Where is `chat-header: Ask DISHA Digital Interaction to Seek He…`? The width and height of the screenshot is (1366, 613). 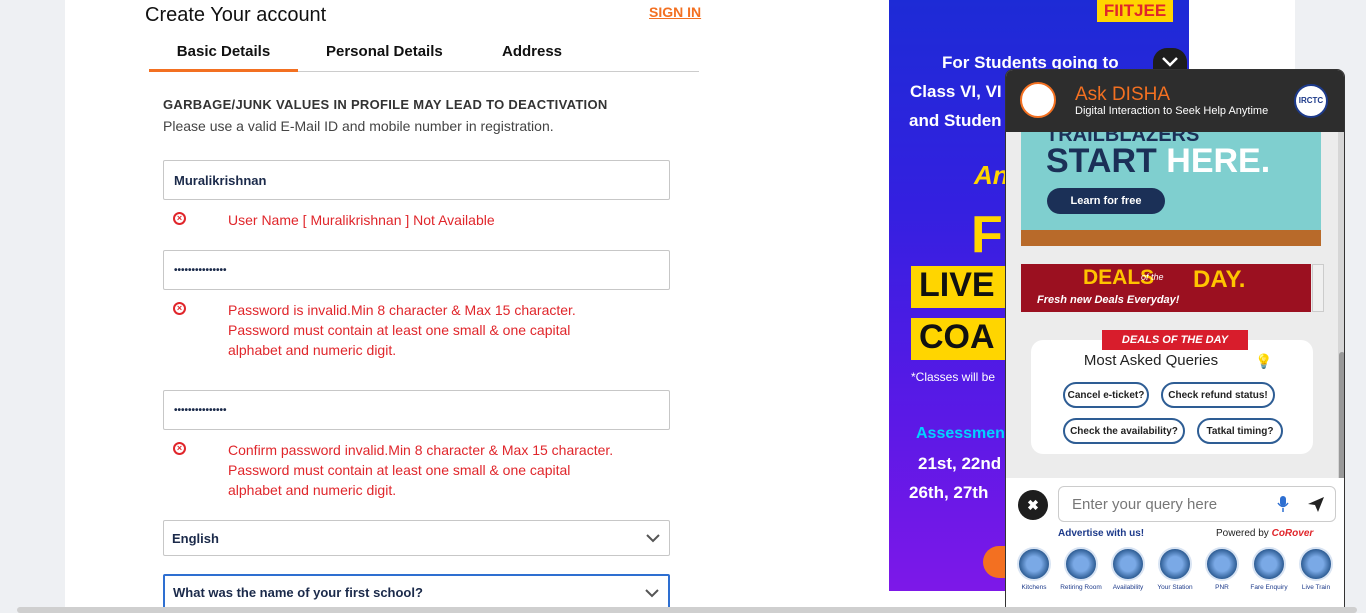 chat-header: Ask DISHA Digital Interaction to Seek He… is located at coordinates (1175, 101).